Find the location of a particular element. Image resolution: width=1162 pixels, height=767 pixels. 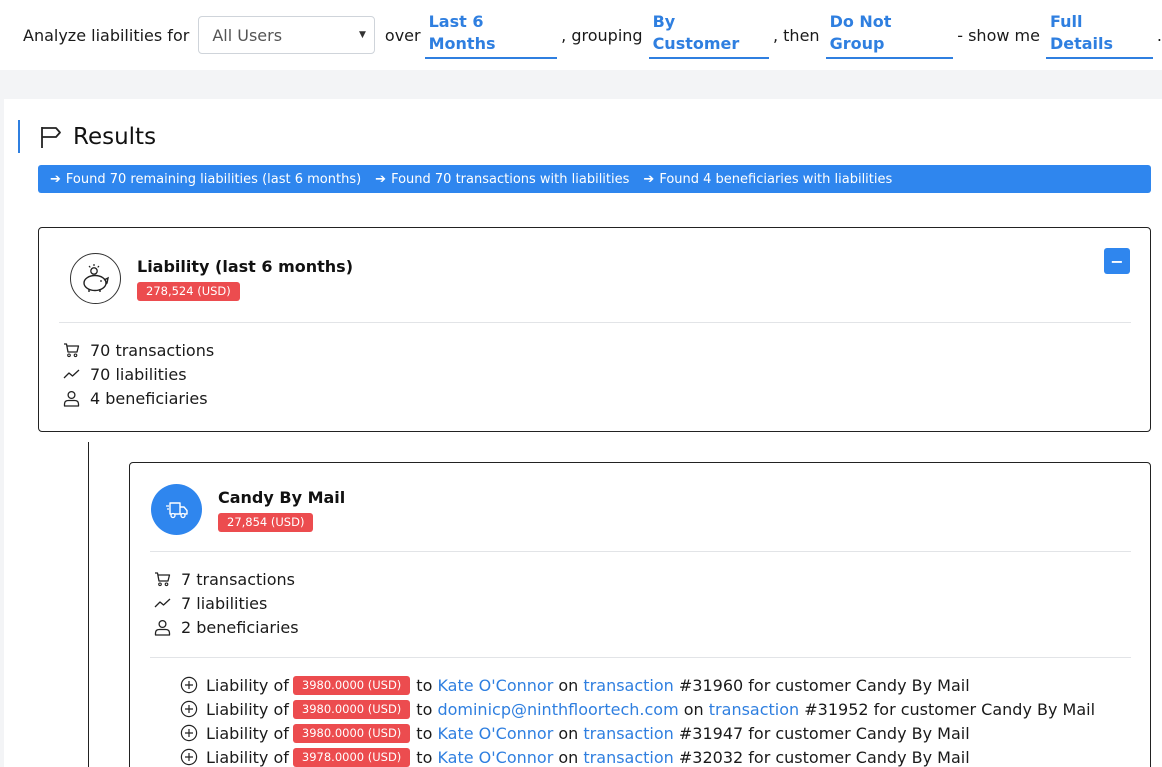

stat-text: 7 liabilities is located at coordinates (224, 603).